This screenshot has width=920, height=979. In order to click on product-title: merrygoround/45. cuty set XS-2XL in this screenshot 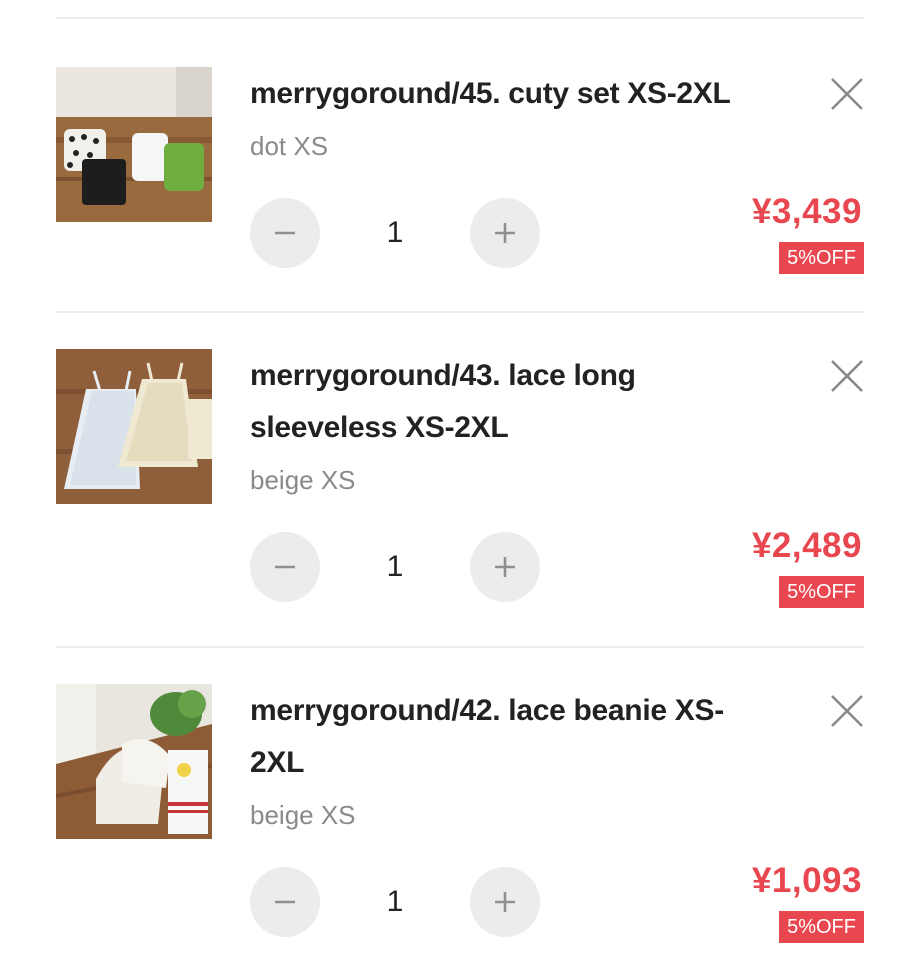, I will do `click(490, 93)`.